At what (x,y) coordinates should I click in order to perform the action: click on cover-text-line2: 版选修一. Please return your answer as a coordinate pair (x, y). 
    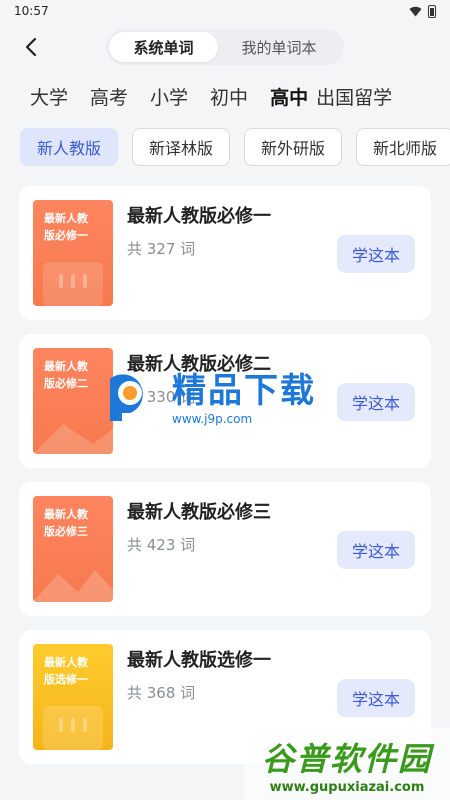
    Looking at the image, I should click on (66, 679).